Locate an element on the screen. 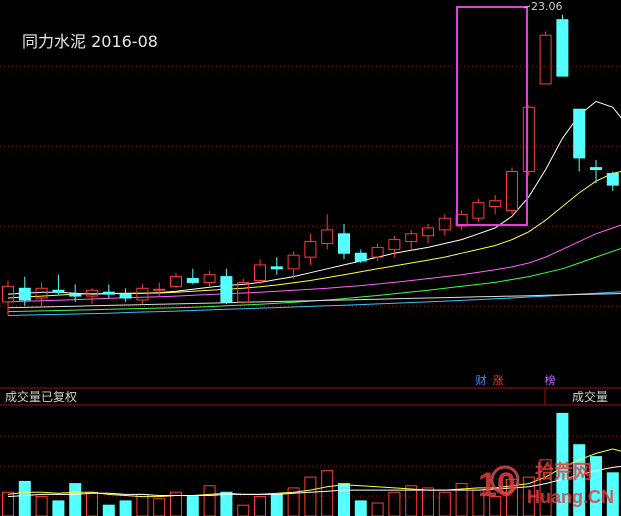 The width and height of the screenshot is (621, 516). volume-panel-right-label: 成交量 is located at coordinates (590, 396).